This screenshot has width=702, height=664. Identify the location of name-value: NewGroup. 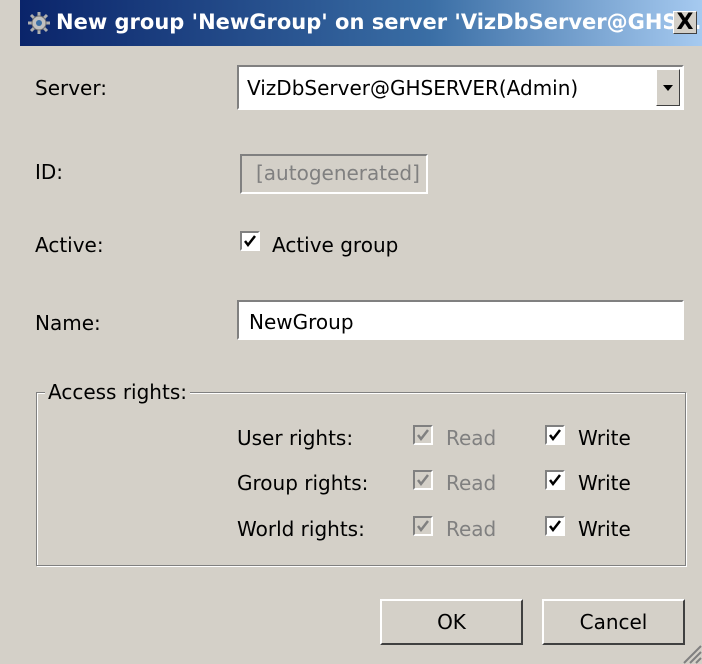
(301, 322).